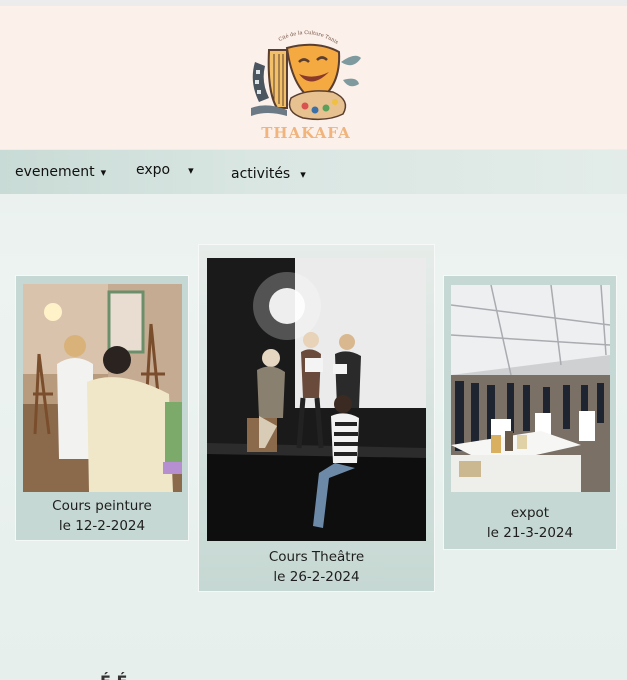  Describe the element at coordinates (261, 174) in the screenshot. I see `nav-item-label: activités` at that location.